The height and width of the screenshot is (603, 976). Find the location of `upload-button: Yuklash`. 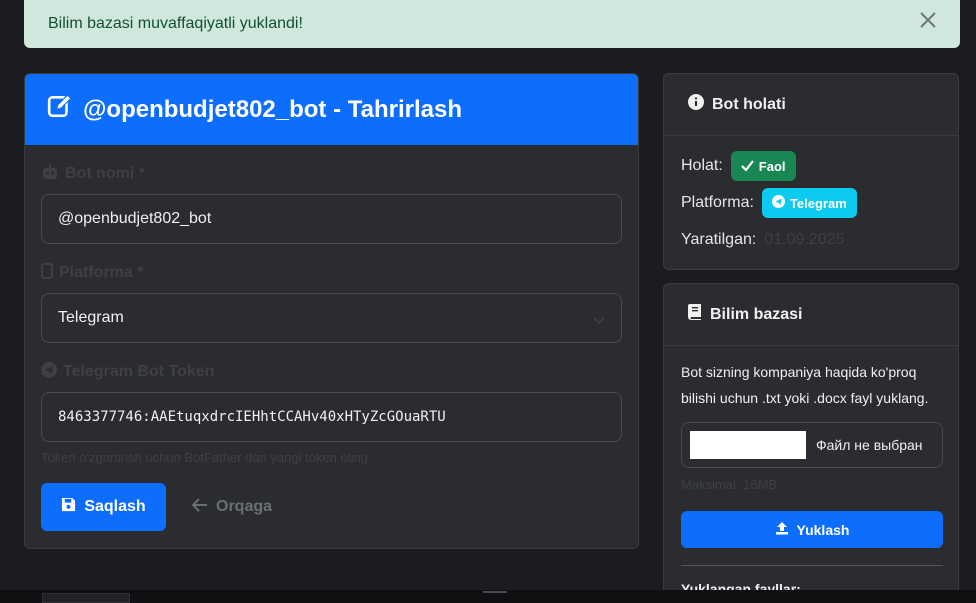

upload-button: Yuklash is located at coordinates (812, 529).